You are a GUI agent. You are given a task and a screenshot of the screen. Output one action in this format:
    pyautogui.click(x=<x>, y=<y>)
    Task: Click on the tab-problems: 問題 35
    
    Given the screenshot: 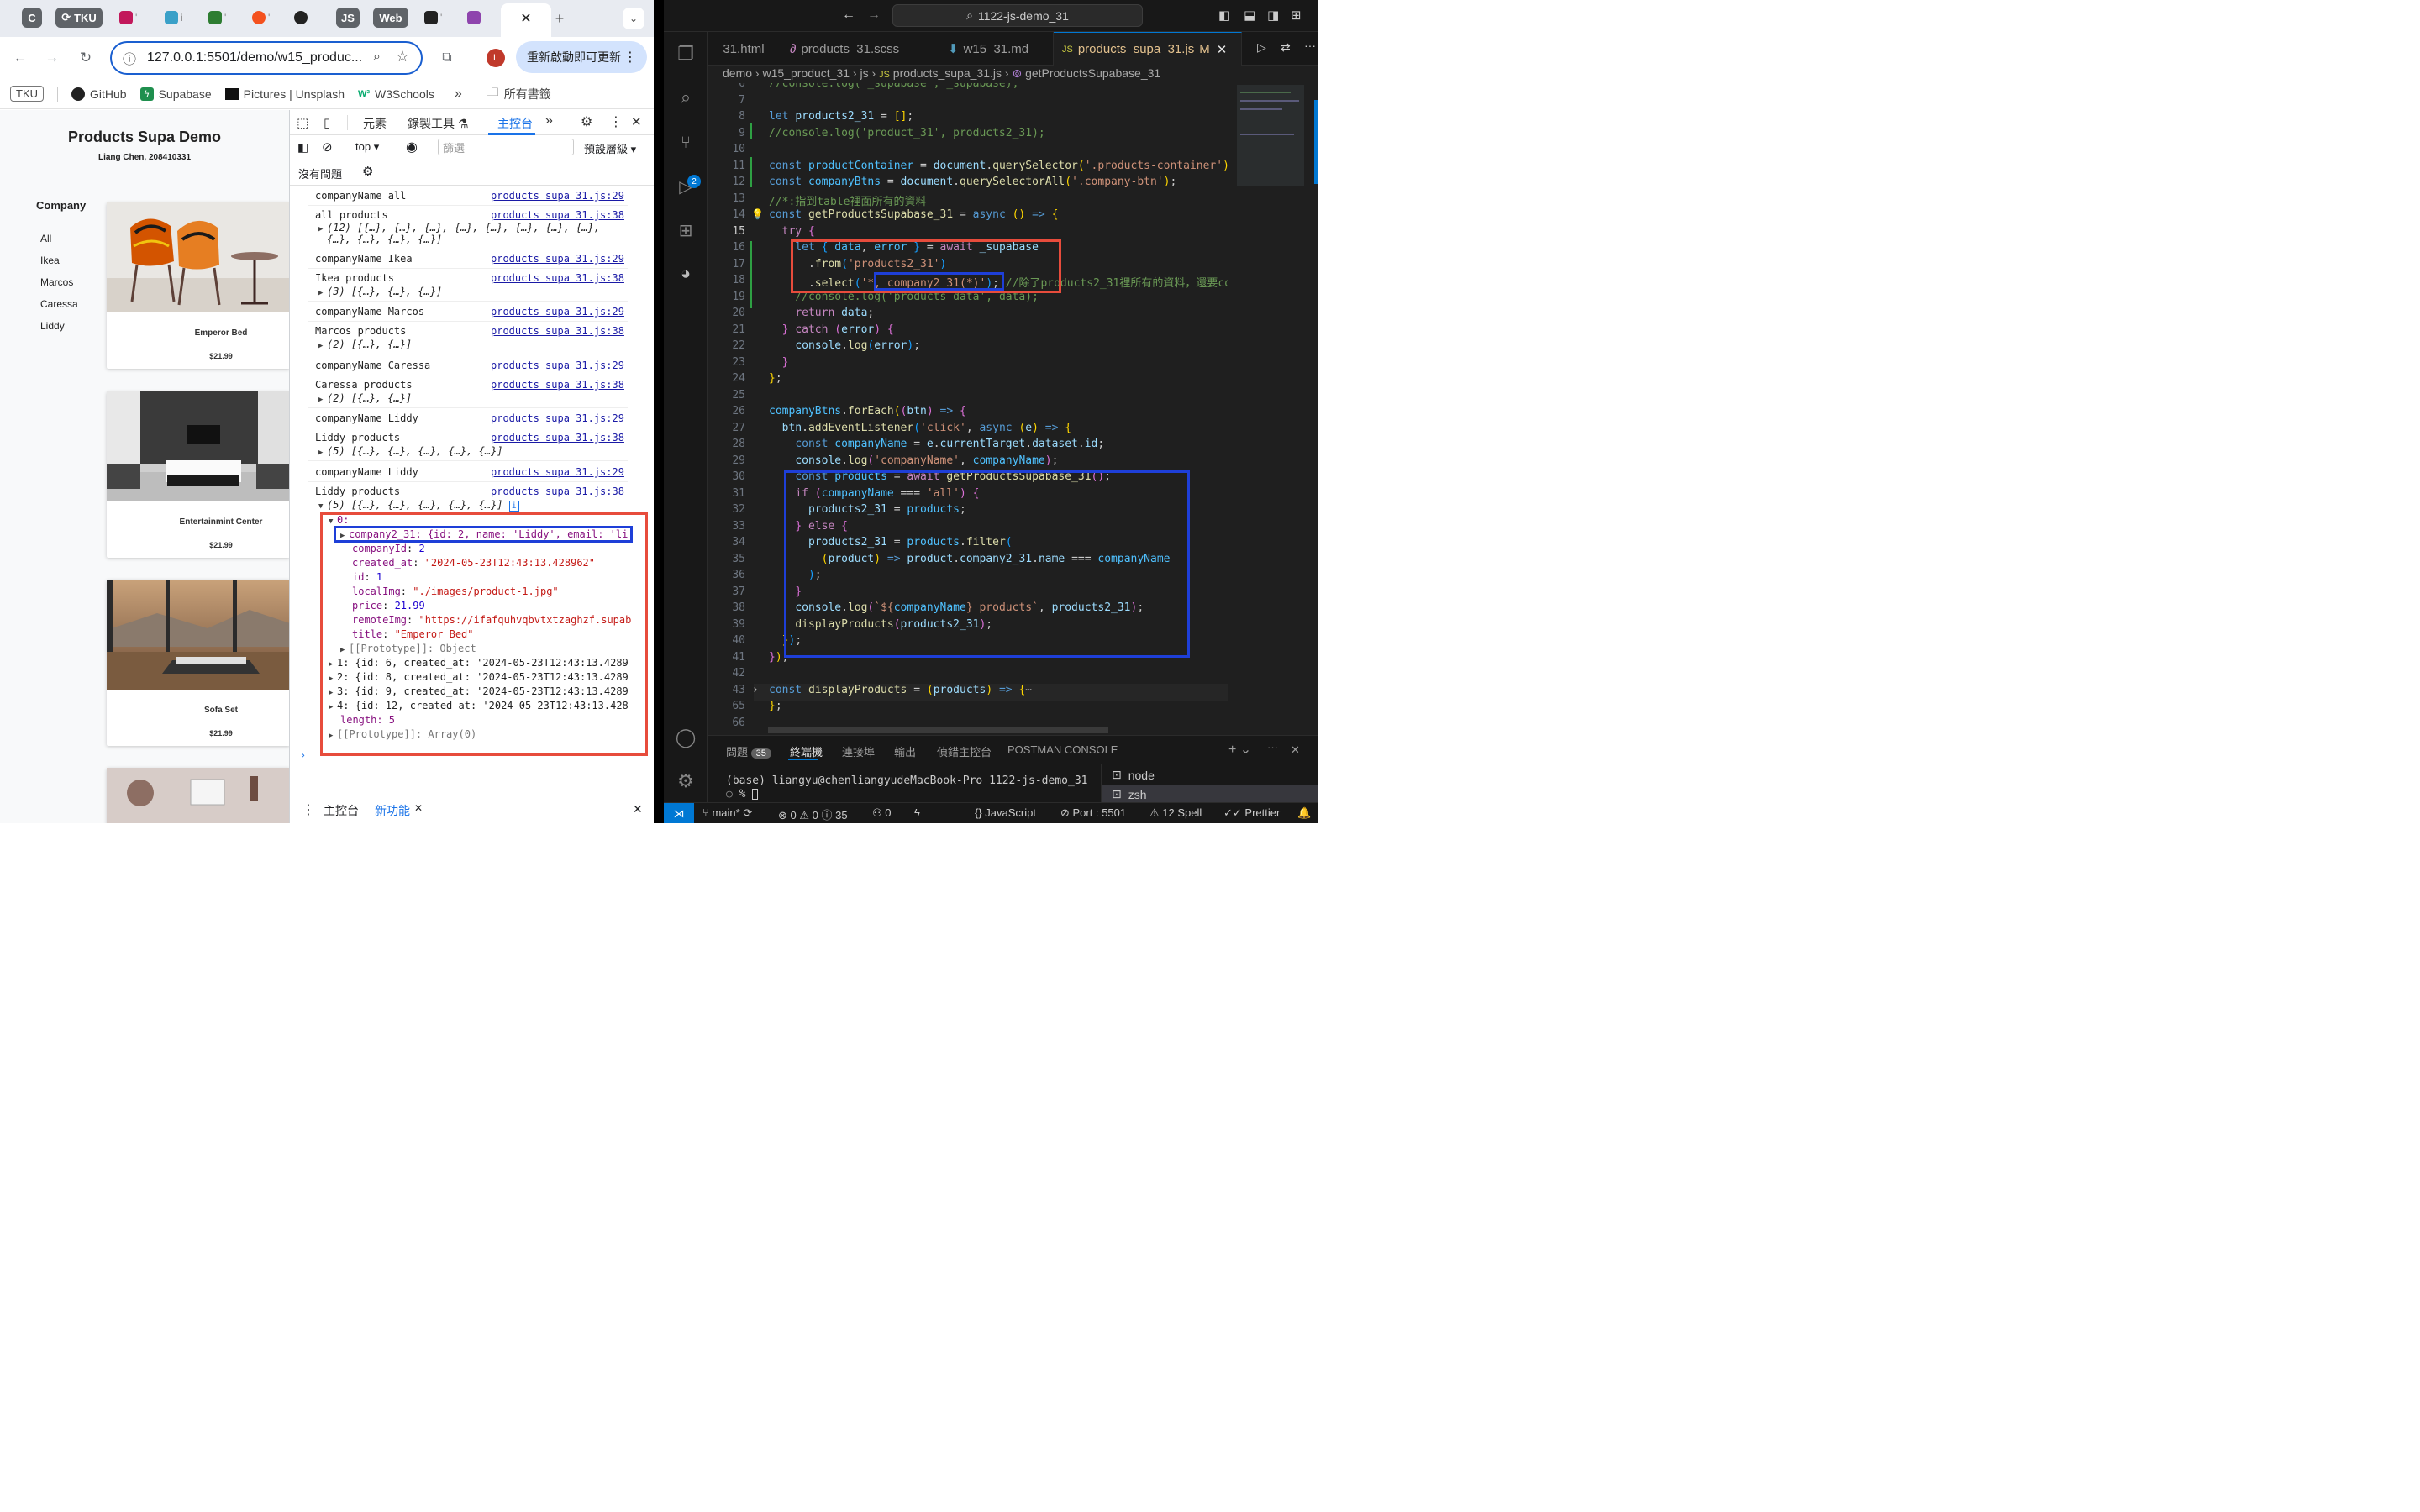 What is the action you would take?
    pyautogui.click(x=749, y=751)
    